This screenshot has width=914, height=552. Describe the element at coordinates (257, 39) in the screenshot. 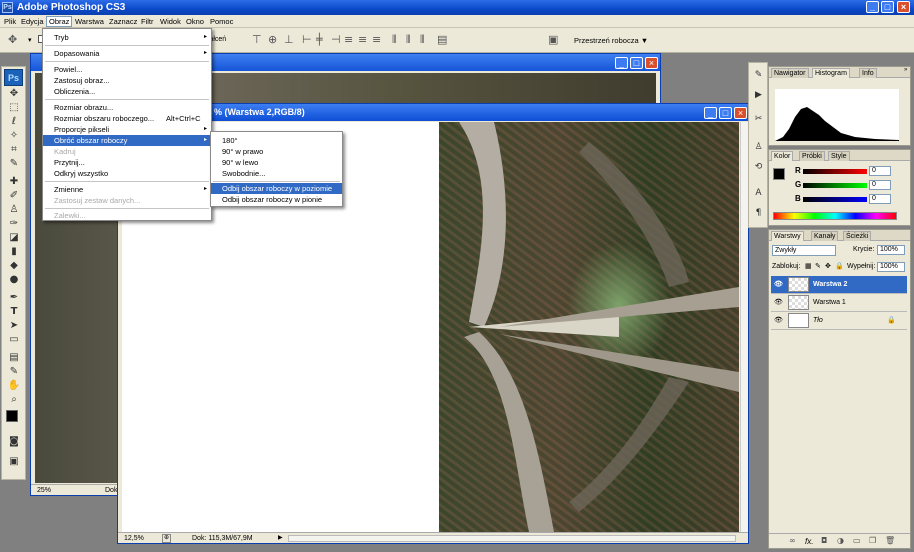

I see `align-top-icon: ⊤` at that location.